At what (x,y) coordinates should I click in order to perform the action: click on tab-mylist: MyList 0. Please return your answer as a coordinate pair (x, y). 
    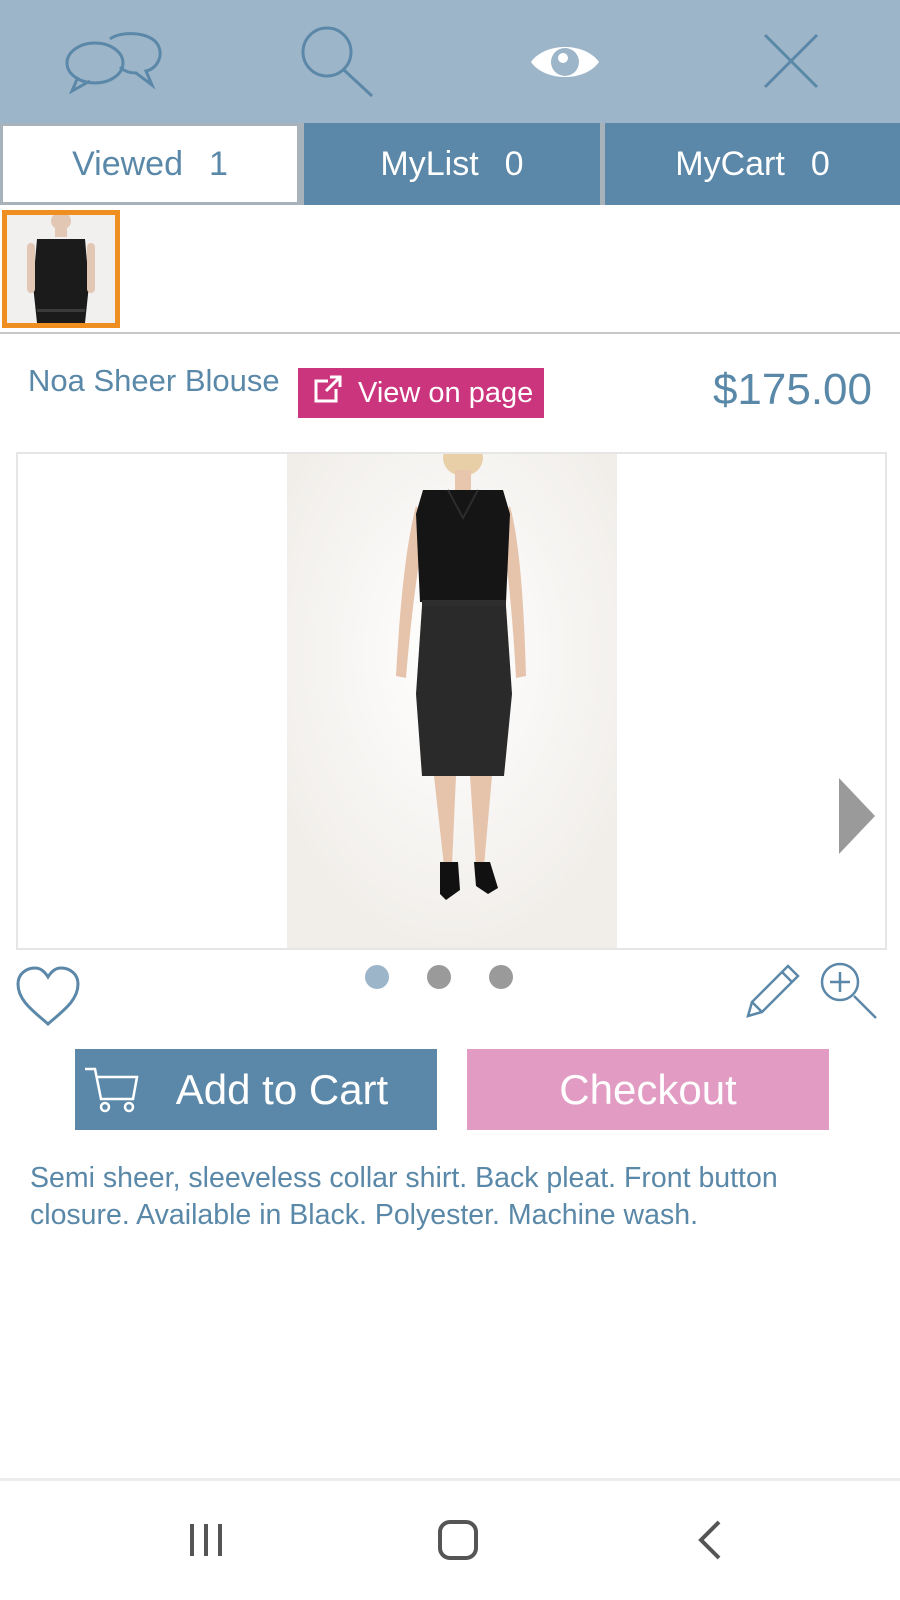
    Looking at the image, I should click on (452, 164).